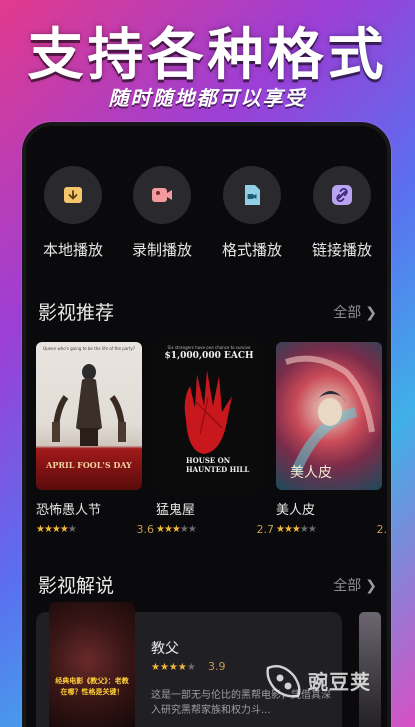  I want to click on quick-action-label: 录制播放, so click(161, 250).